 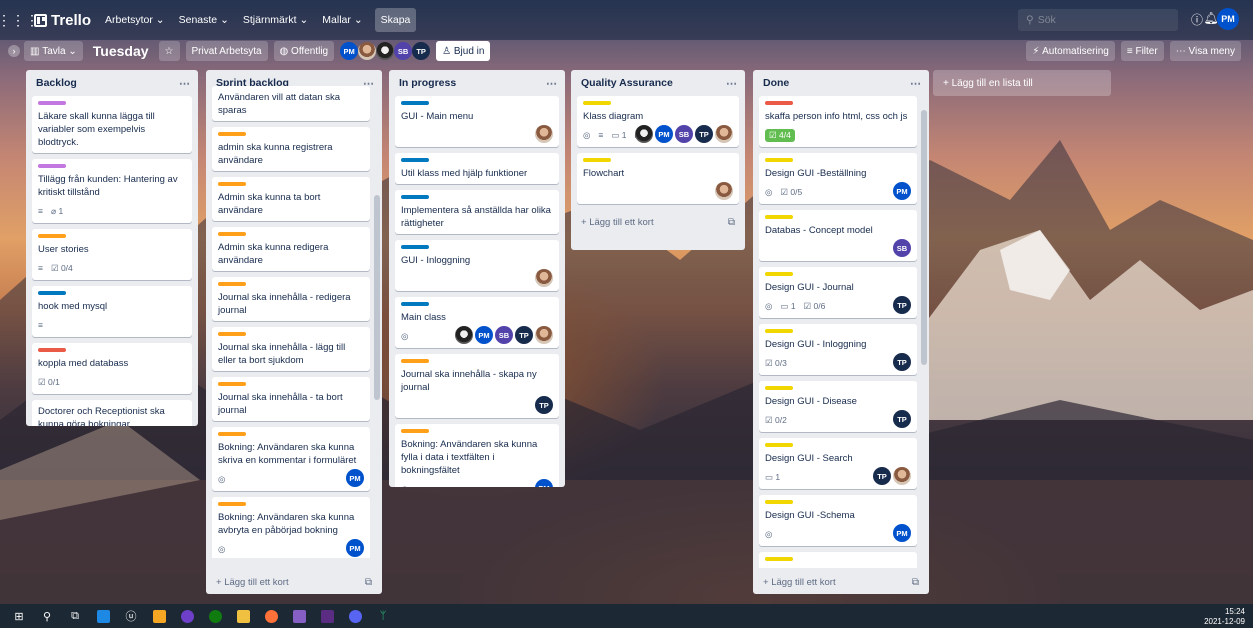 I want to click on card: GUI - Main menu, so click(x=477, y=121).